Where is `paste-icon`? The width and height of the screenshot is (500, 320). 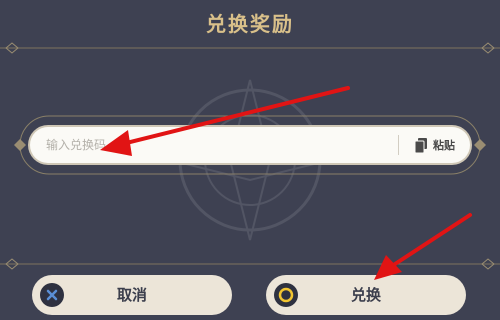 paste-icon is located at coordinates (421, 145).